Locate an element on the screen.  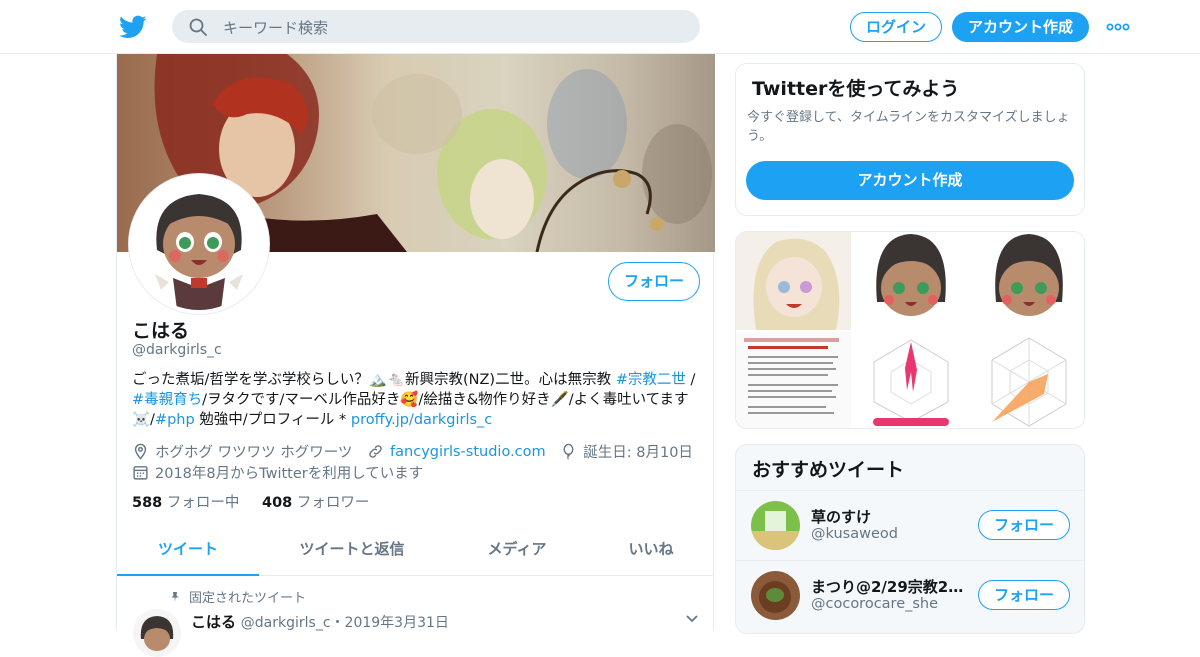
recommended-user-row: 草のすけ @kusaweod フォロー is located at coordinates (910, 525).